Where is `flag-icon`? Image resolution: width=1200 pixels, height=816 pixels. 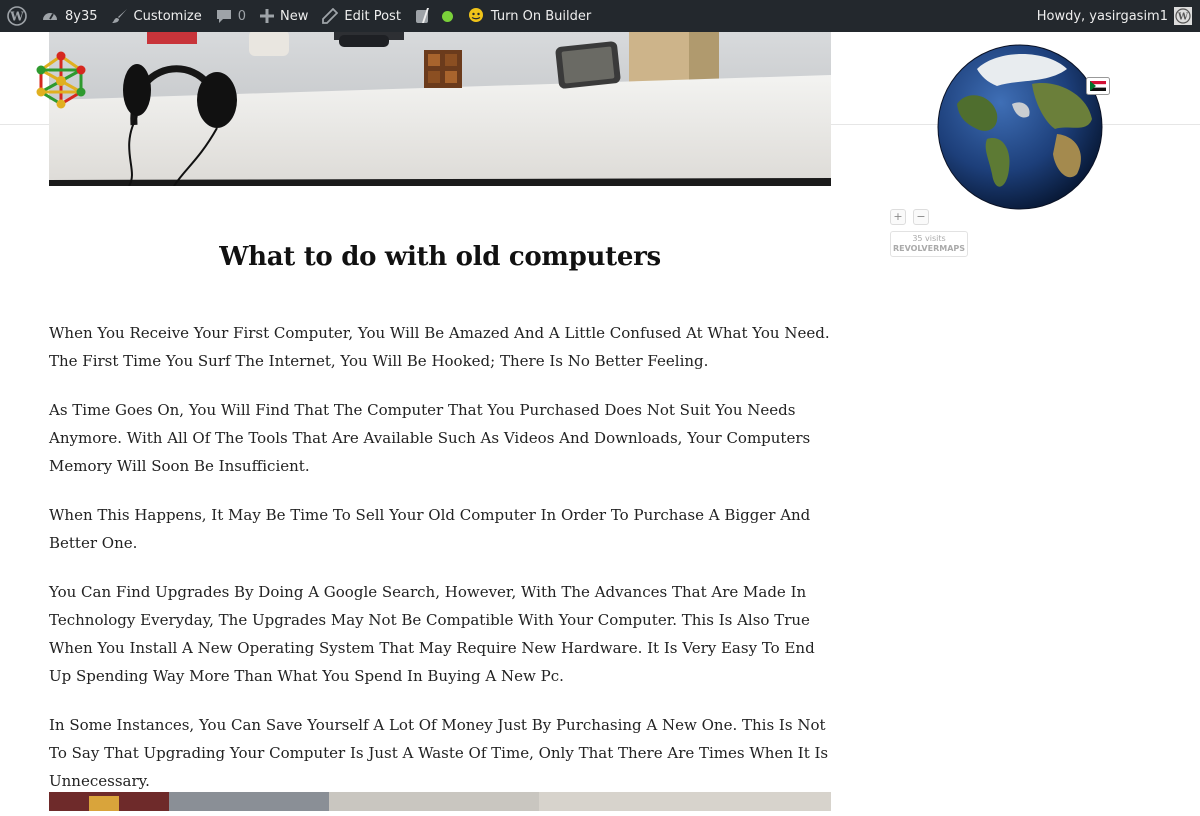 flag-icon is located at coordinates (1098, 86).